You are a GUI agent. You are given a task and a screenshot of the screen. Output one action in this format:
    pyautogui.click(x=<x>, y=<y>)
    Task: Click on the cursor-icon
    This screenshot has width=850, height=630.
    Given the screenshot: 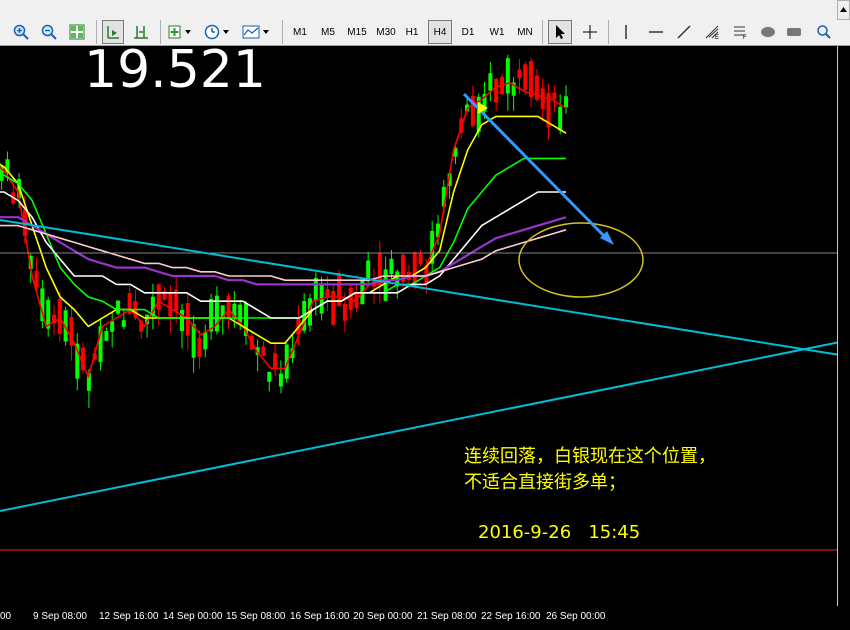 What is the action you would take?
    pyautogui.click(x=560, y=32)
    